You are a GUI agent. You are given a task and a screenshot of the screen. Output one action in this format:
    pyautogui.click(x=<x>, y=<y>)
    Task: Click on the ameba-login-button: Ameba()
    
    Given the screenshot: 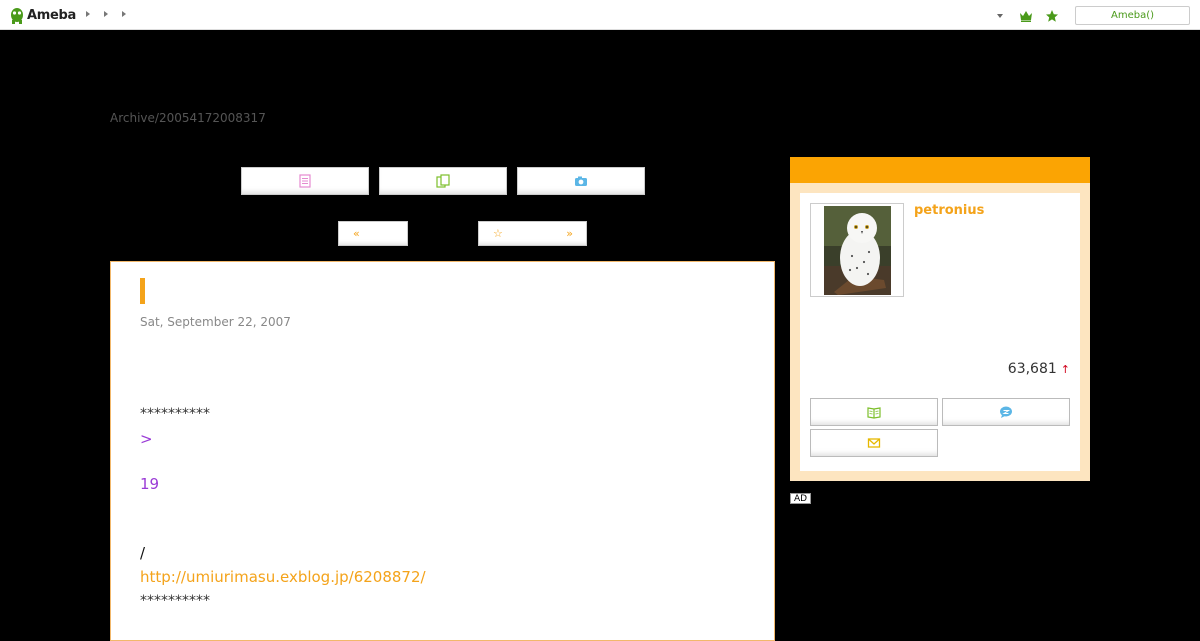 What is the action you would take?
    pyautogui.click(x=1132, y=15)
    